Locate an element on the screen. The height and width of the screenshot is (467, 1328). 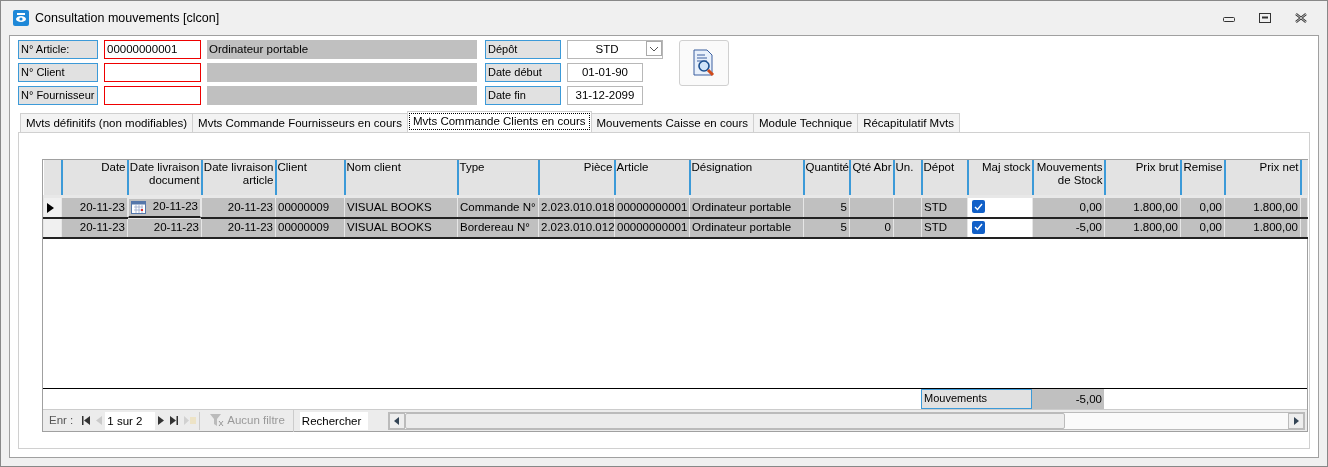
next-record-icon is located at coordinates (161, 420).